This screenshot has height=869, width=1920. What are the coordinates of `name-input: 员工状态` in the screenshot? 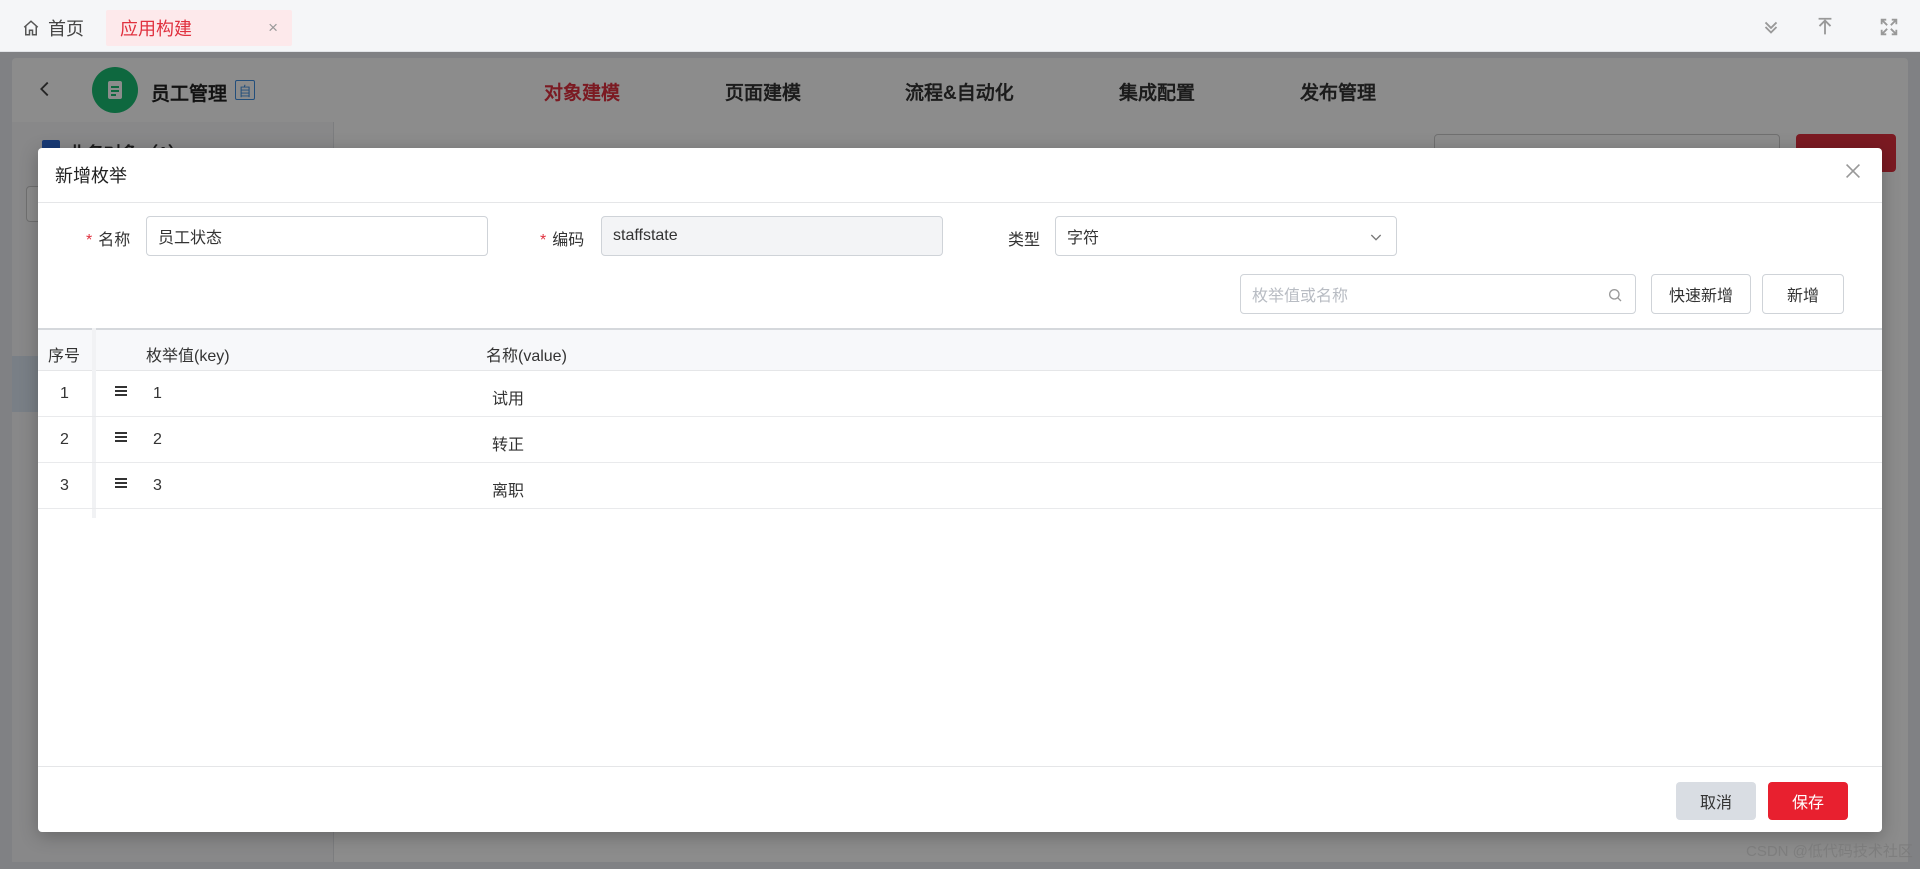 It's located at (317, 236).